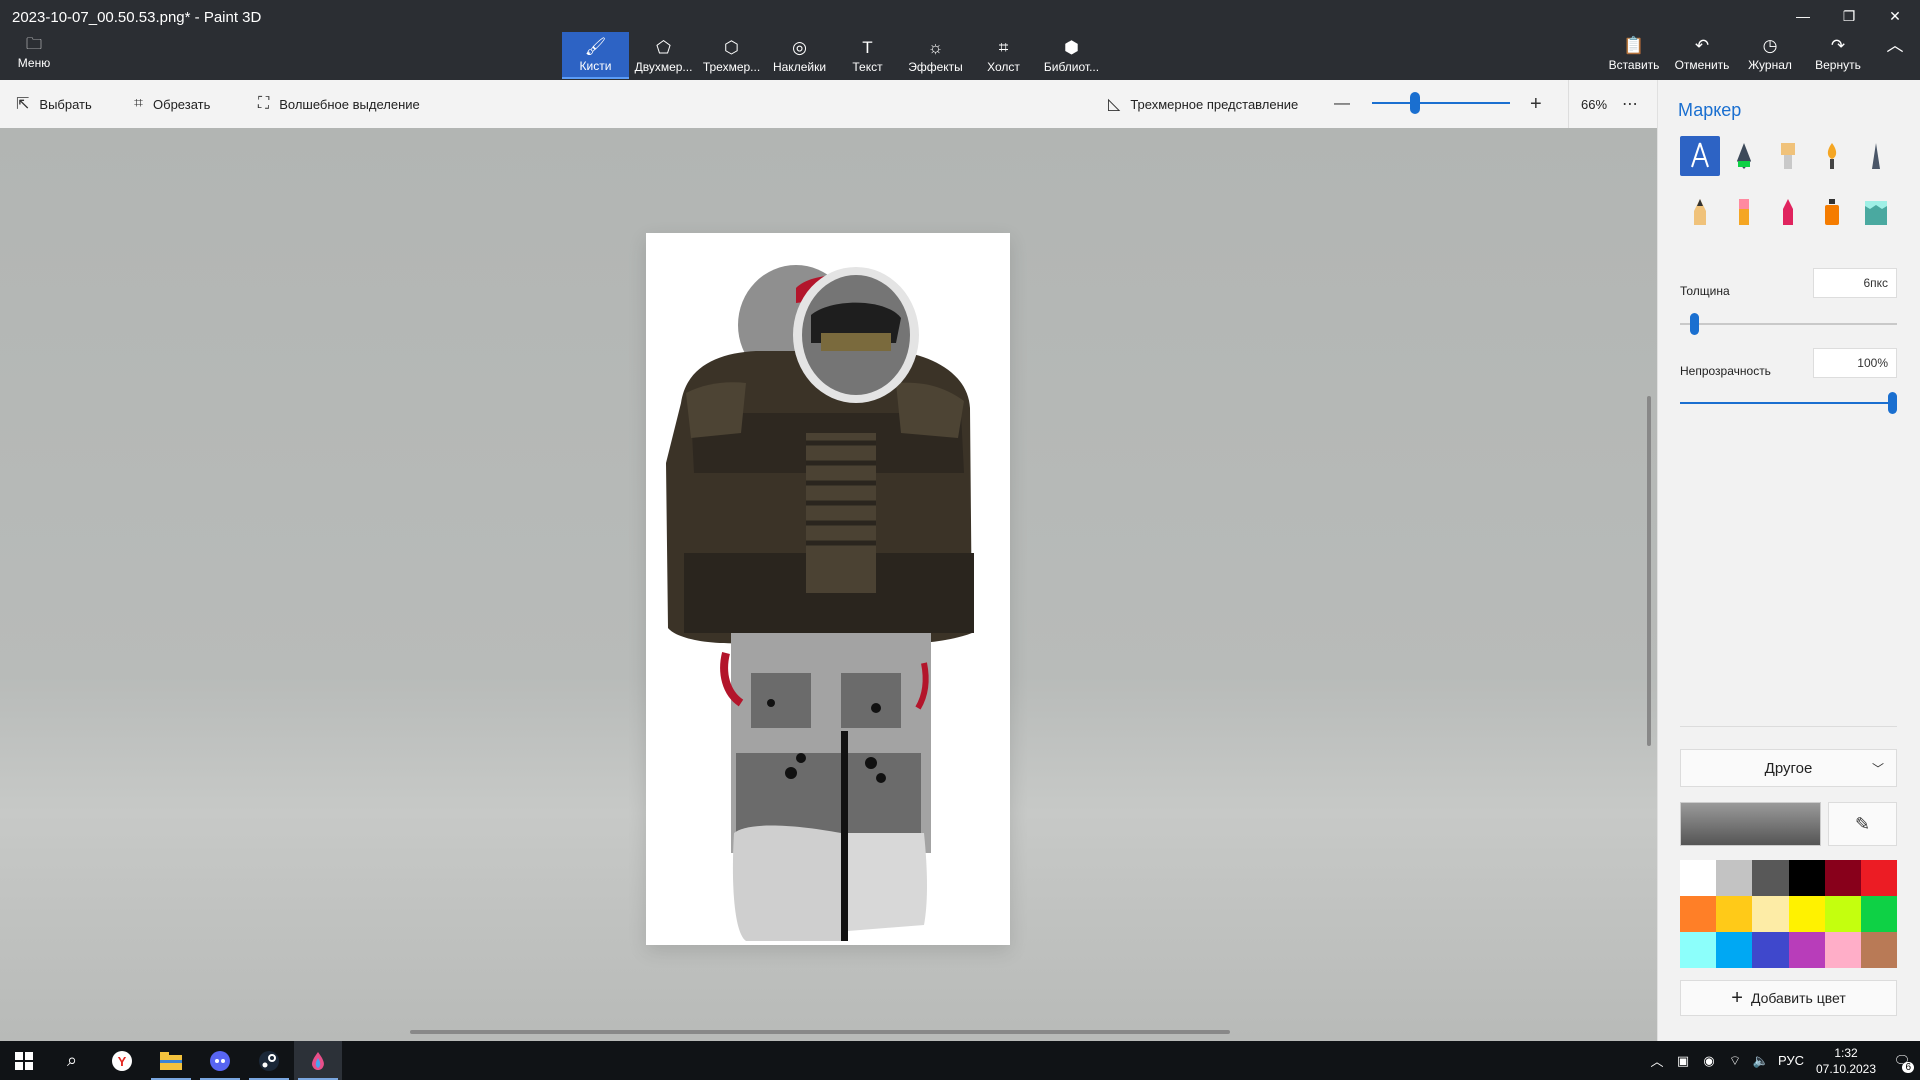 The height and width of the screenshot is (1080, 1920). I want to click on add-color-button: + Добавить цвет, so click(1788, 998).